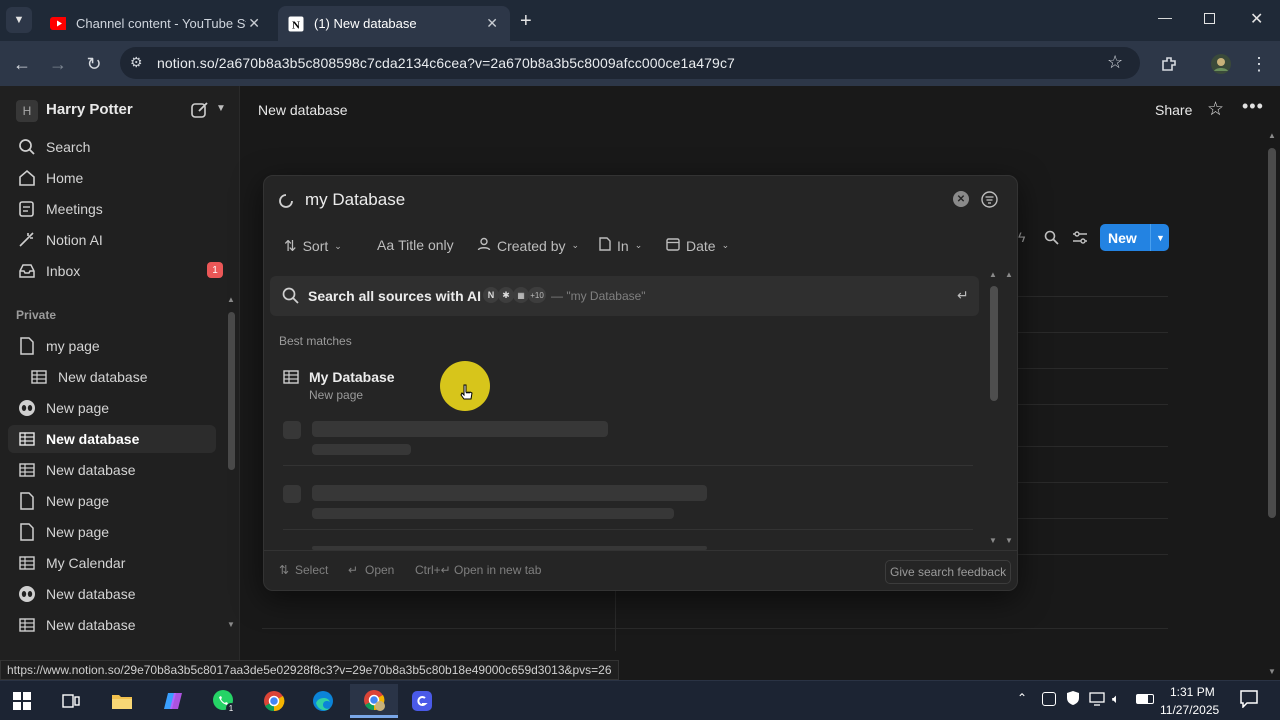 The width and height of the screenshot is (1280, 720). I want to click on more-options-icon: •••, so click(1253, 106).